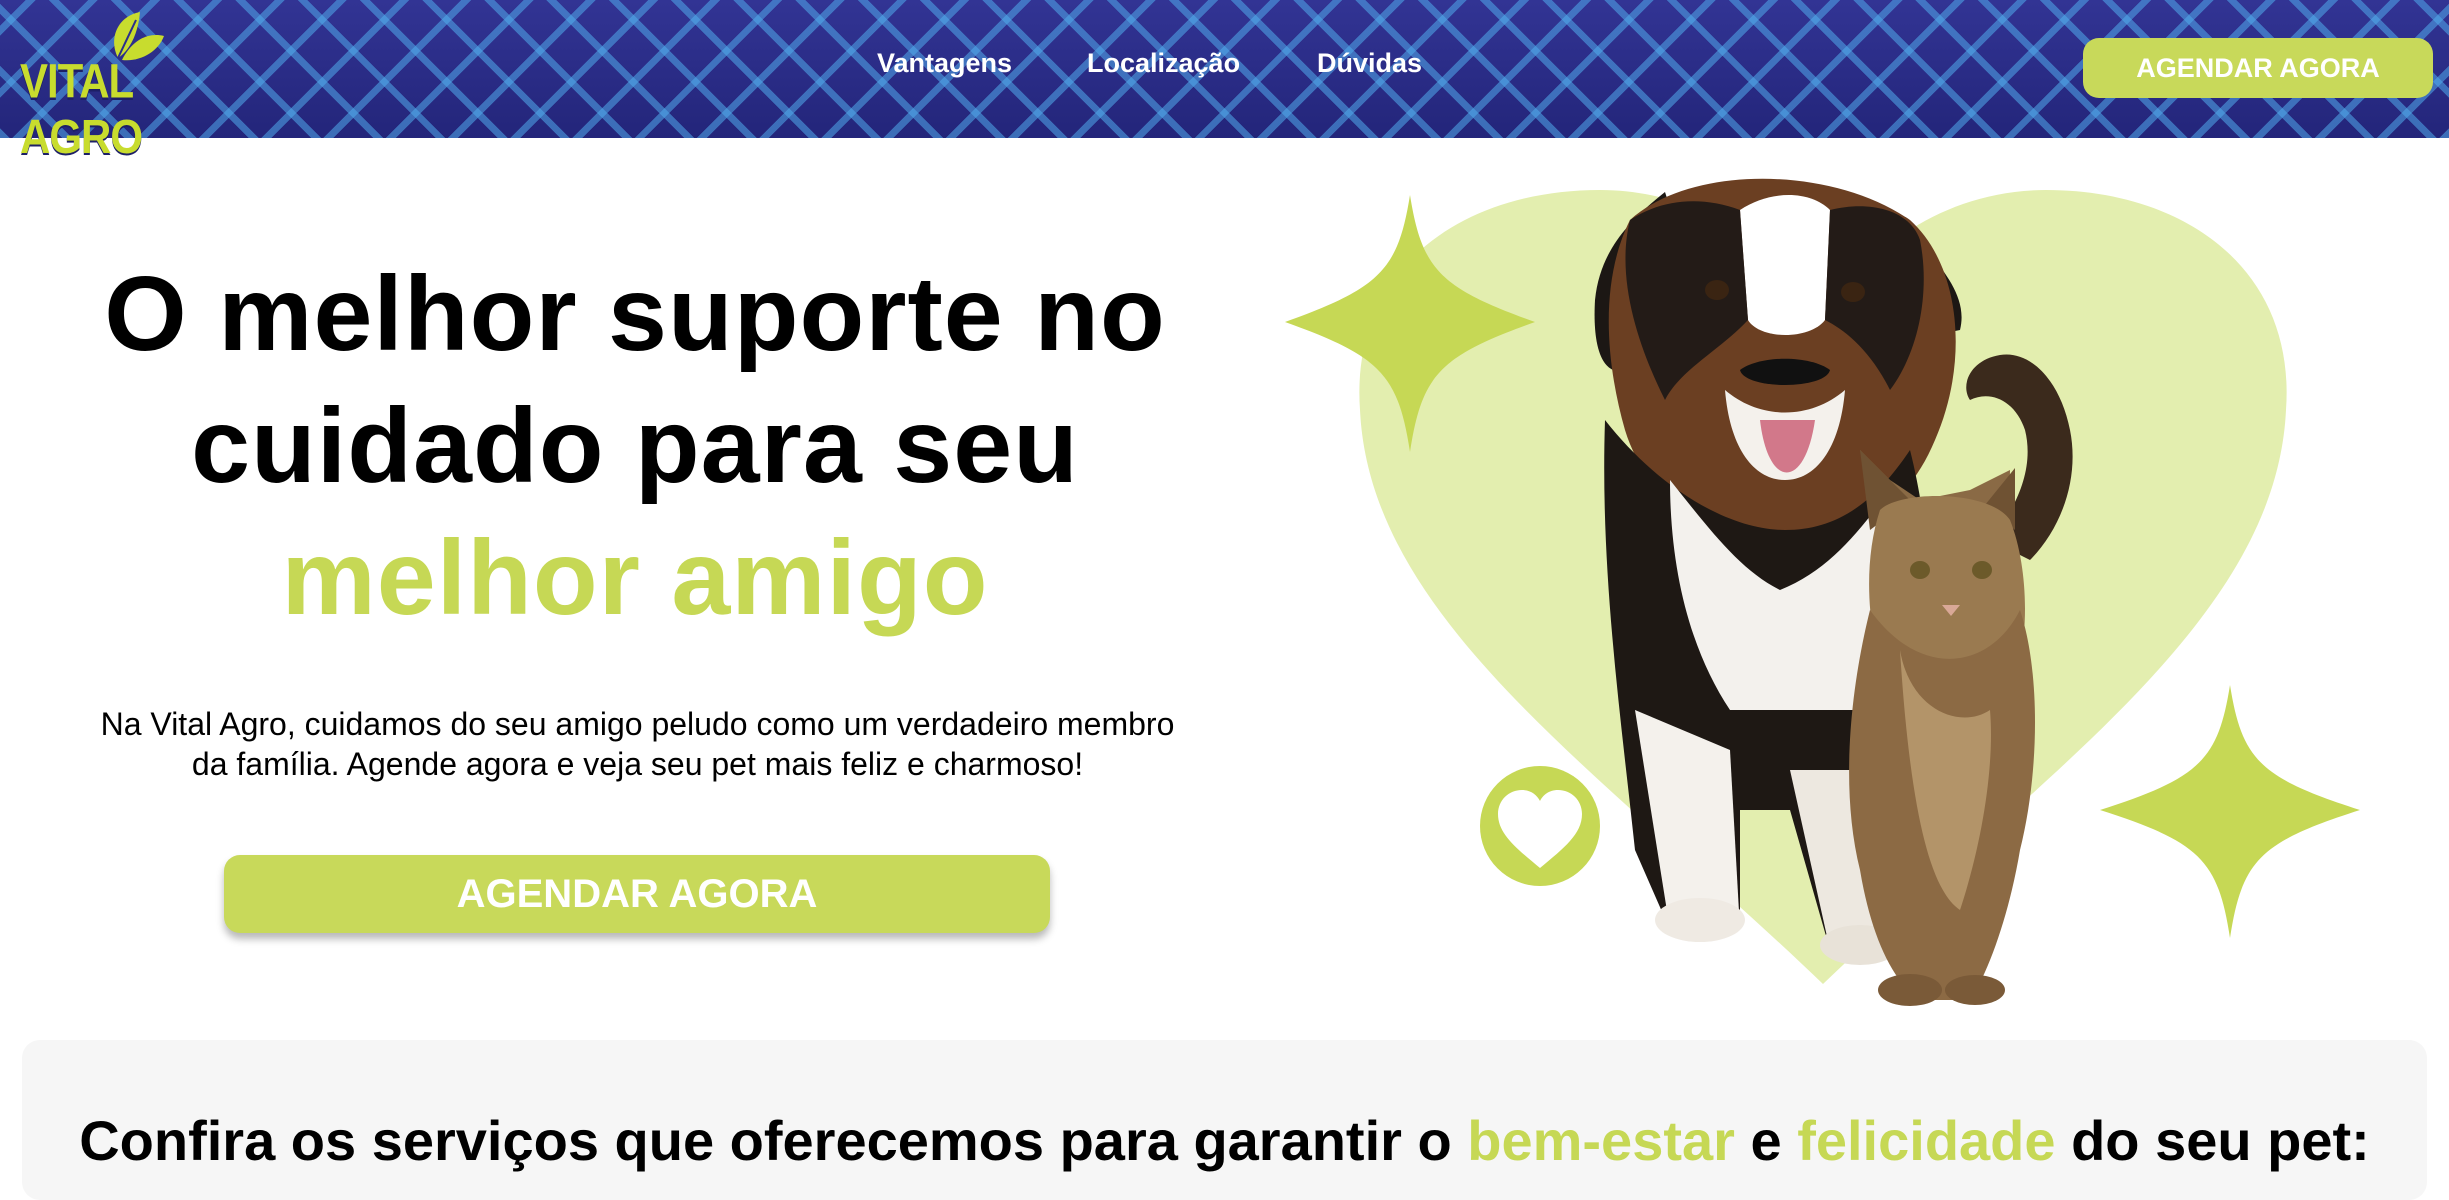 This screenshot has height=1200, width=2449. Describe the element at coordinates (637, 894) in the screenshot. I see `hero-schedule-button: AGENDAR AGORA` at that location.